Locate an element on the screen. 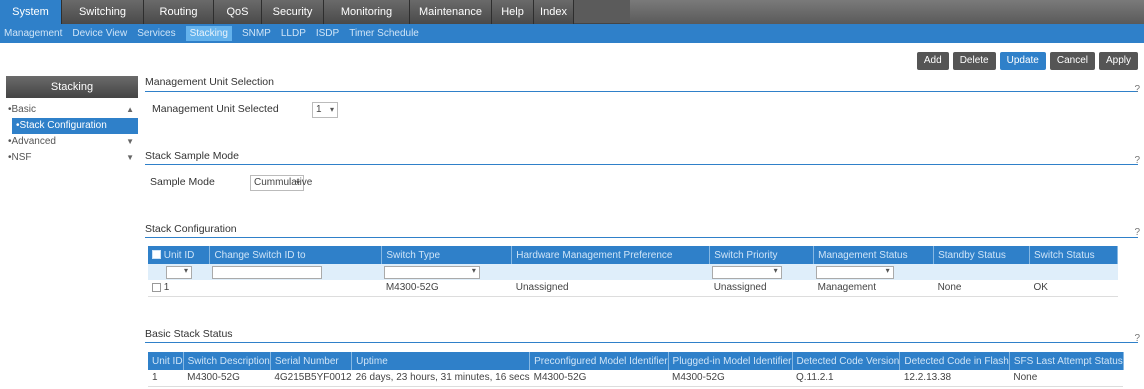 The image size is (1144, 389). chevron-up-icon: ▲ is located at coordinates (130, 109).